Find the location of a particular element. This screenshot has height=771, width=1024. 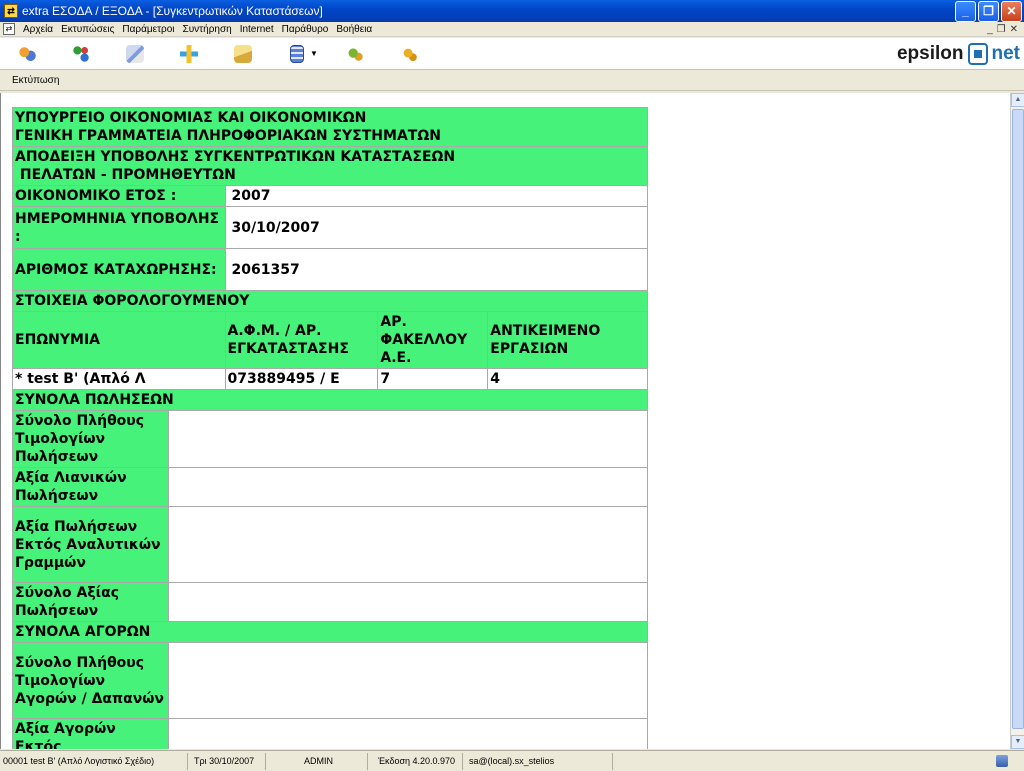

submission-date-value: 30/10/2007 is located at coordinates (436, 227).